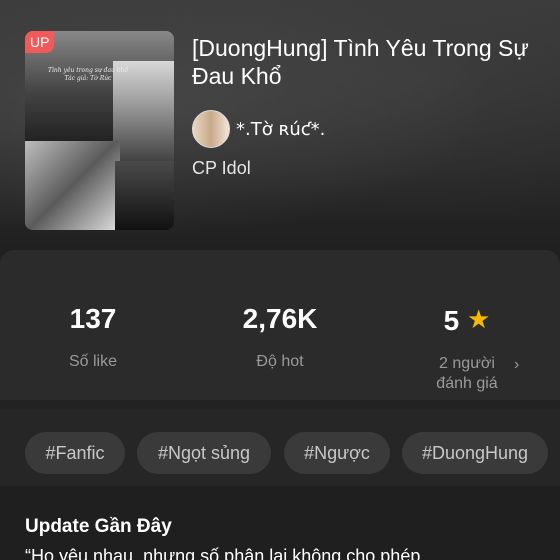 The image size is (560, 560). Describe the element at coordinates (75, 453) in the screenshot. I see `tag-chip: #Fanfic` at that location.